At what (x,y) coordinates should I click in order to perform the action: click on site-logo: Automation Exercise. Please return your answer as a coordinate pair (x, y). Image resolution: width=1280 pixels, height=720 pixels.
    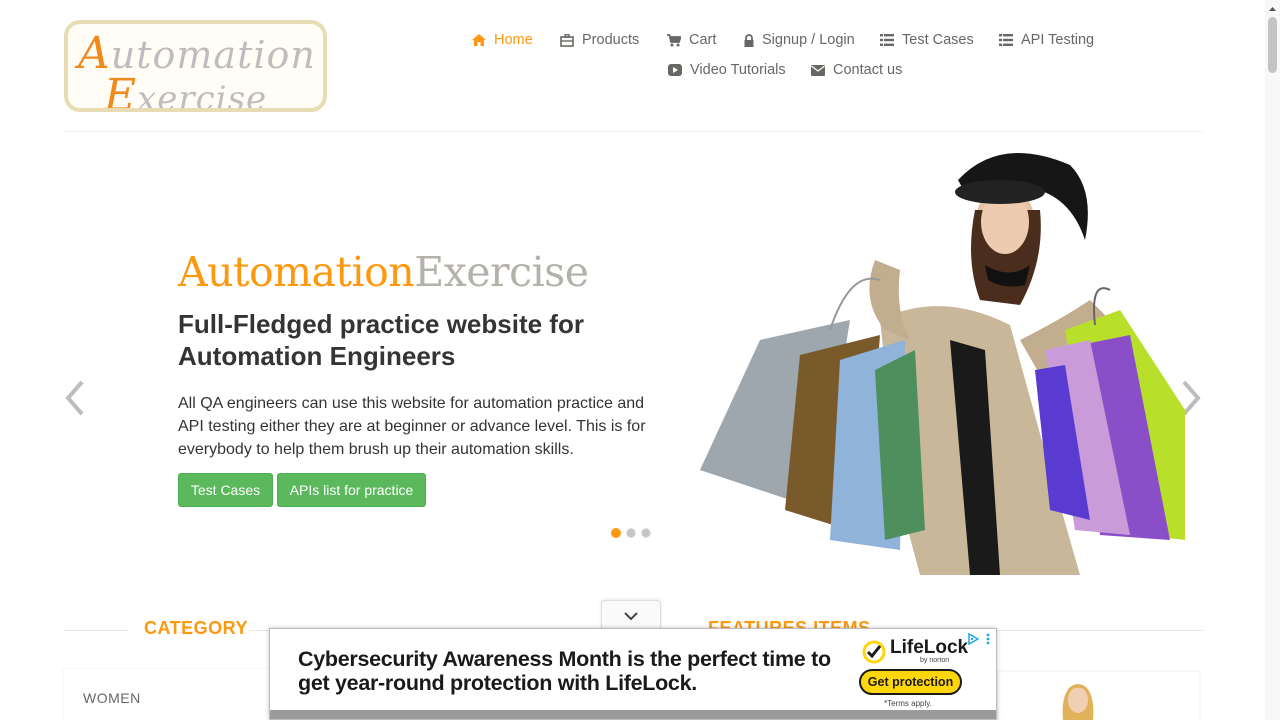
    Looking at the image, I should click on (195, 66).